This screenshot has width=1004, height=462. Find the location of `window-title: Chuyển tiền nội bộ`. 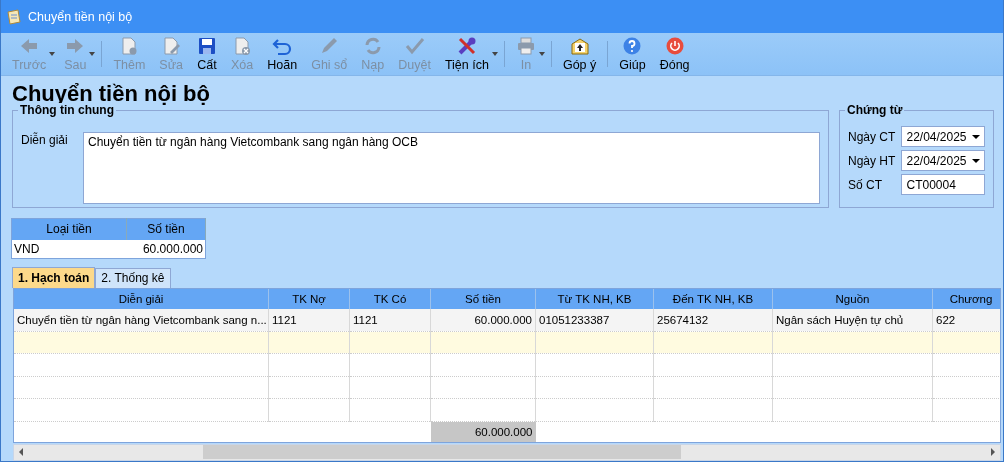

window-title: Chuyển tiền nội bộ is located at coordinates (80, 16).